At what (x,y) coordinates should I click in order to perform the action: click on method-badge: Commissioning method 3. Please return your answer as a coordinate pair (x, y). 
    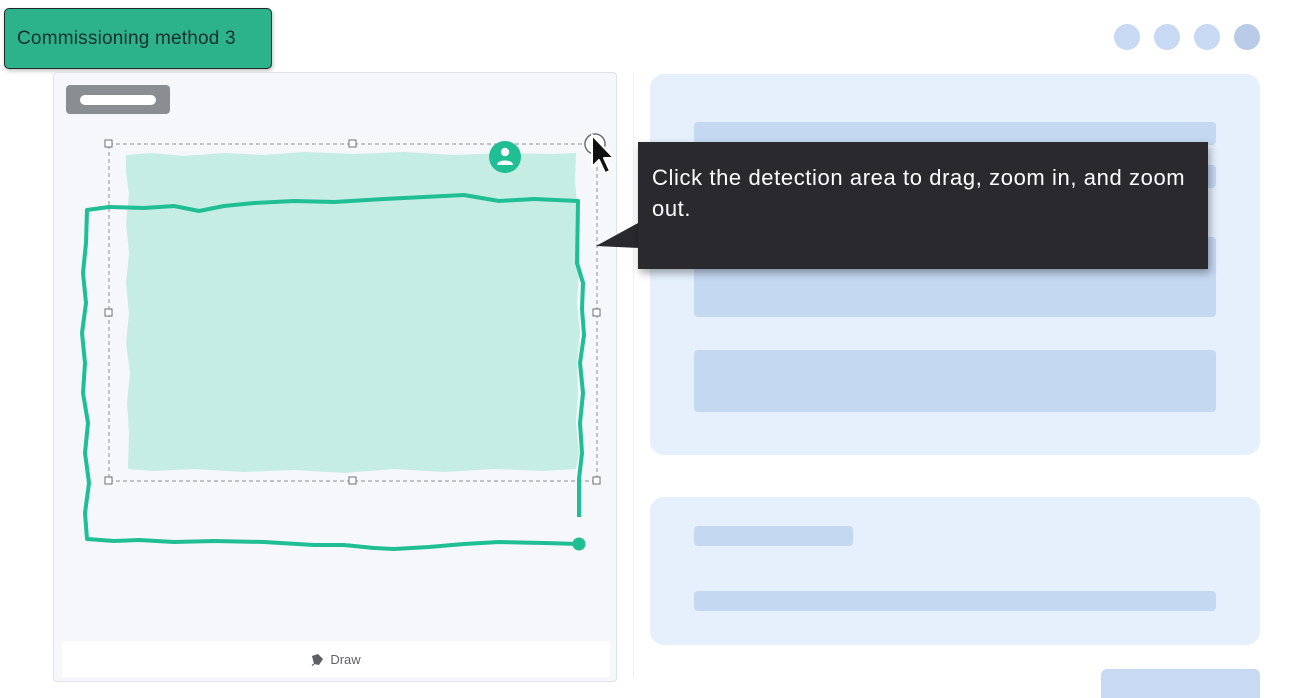
    Looking at the image, I should click on (138, 38).